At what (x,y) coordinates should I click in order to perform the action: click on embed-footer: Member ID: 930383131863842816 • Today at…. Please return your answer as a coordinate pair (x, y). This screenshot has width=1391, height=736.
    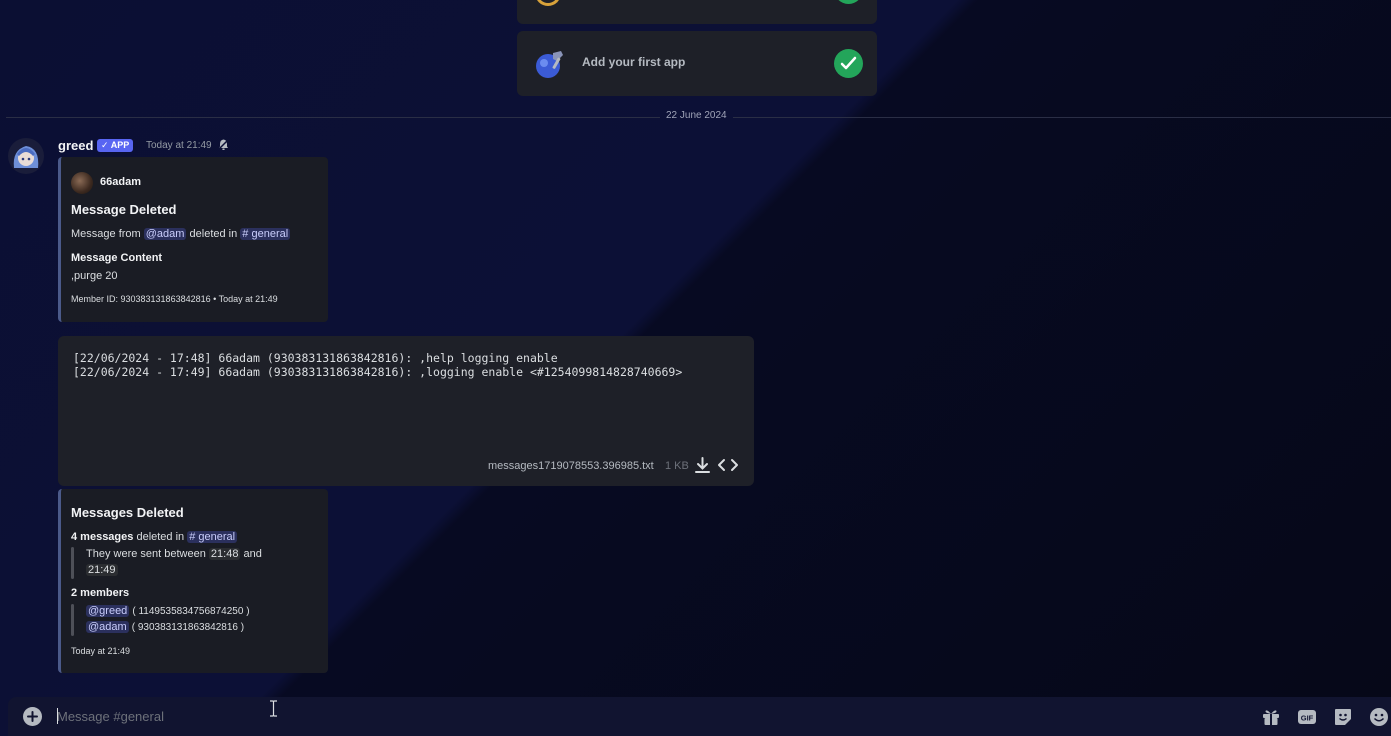
    Looking at the image, I should click on (174, 299).